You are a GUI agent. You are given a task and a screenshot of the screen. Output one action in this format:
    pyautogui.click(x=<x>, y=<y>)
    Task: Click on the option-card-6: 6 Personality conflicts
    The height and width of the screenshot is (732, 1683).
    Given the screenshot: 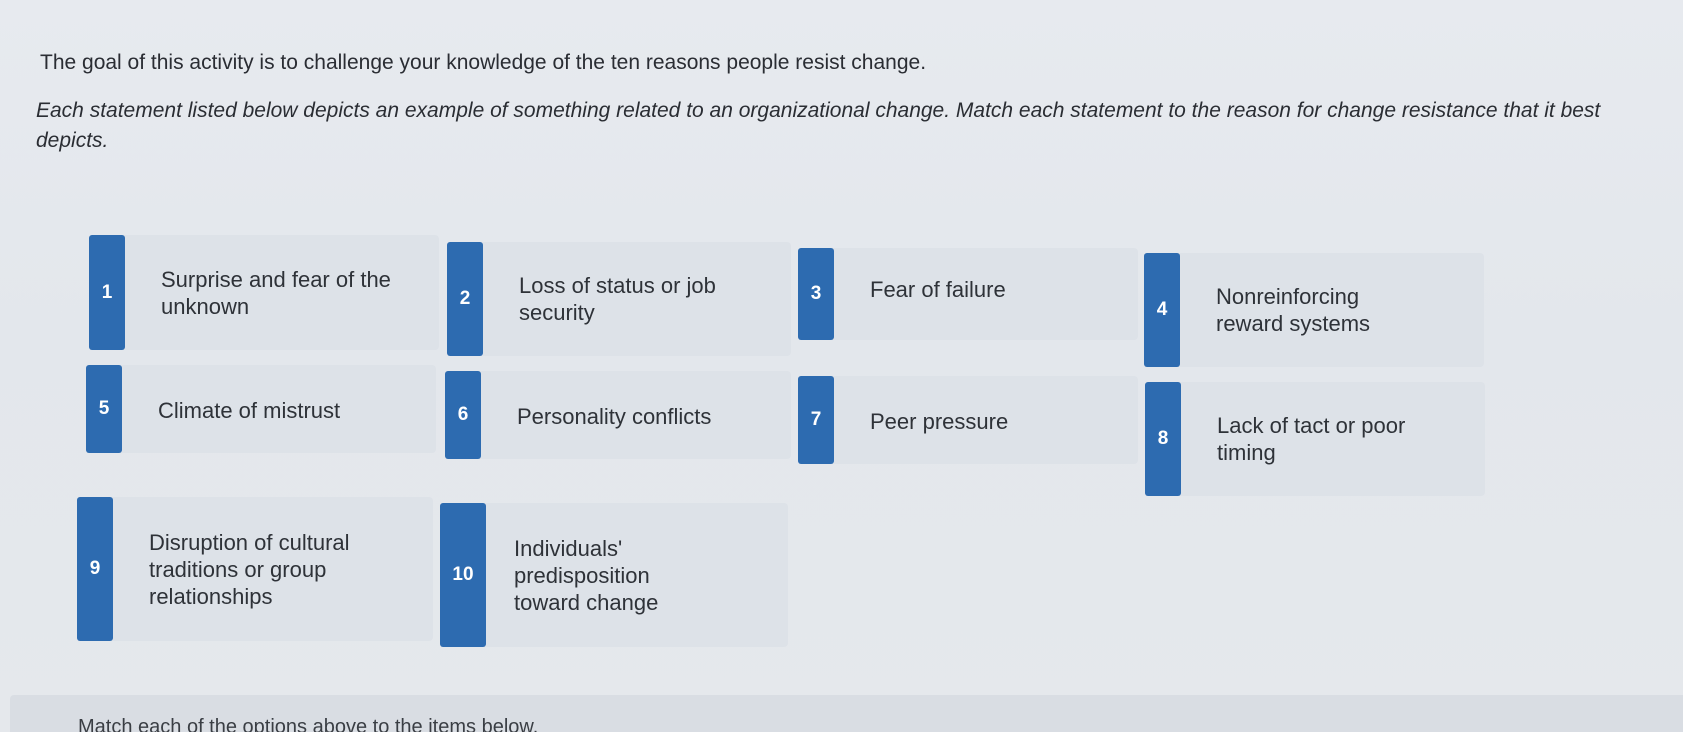 What is the action you would take?
    pyautogui.click(x=618, y=415)
    